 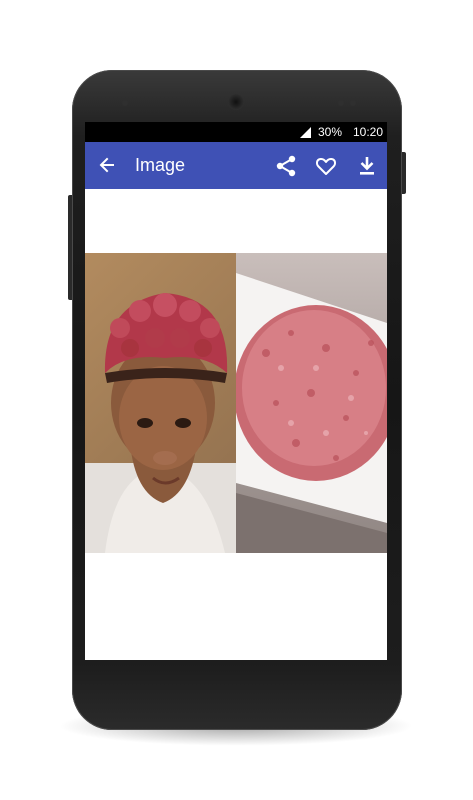 What do you see at coordinates (367, 166) in the screenshot?
I see `download-icon` at bounding box center [367, 166].